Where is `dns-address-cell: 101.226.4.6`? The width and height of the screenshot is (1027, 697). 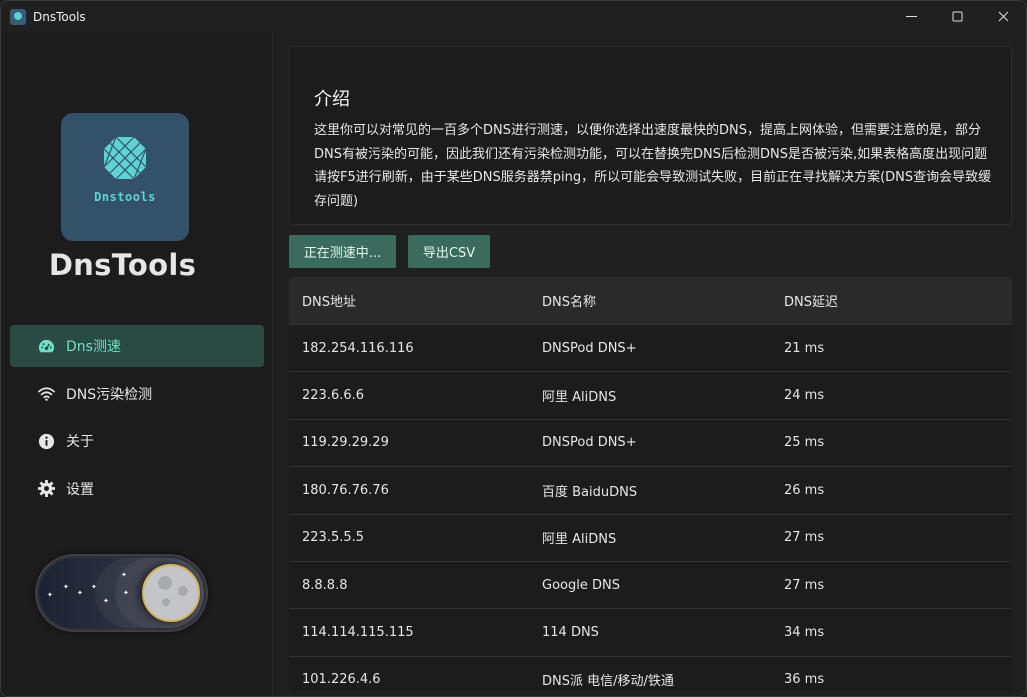
dns-address-cell: 101.226.4.6 is located at coordinates (341, 680).